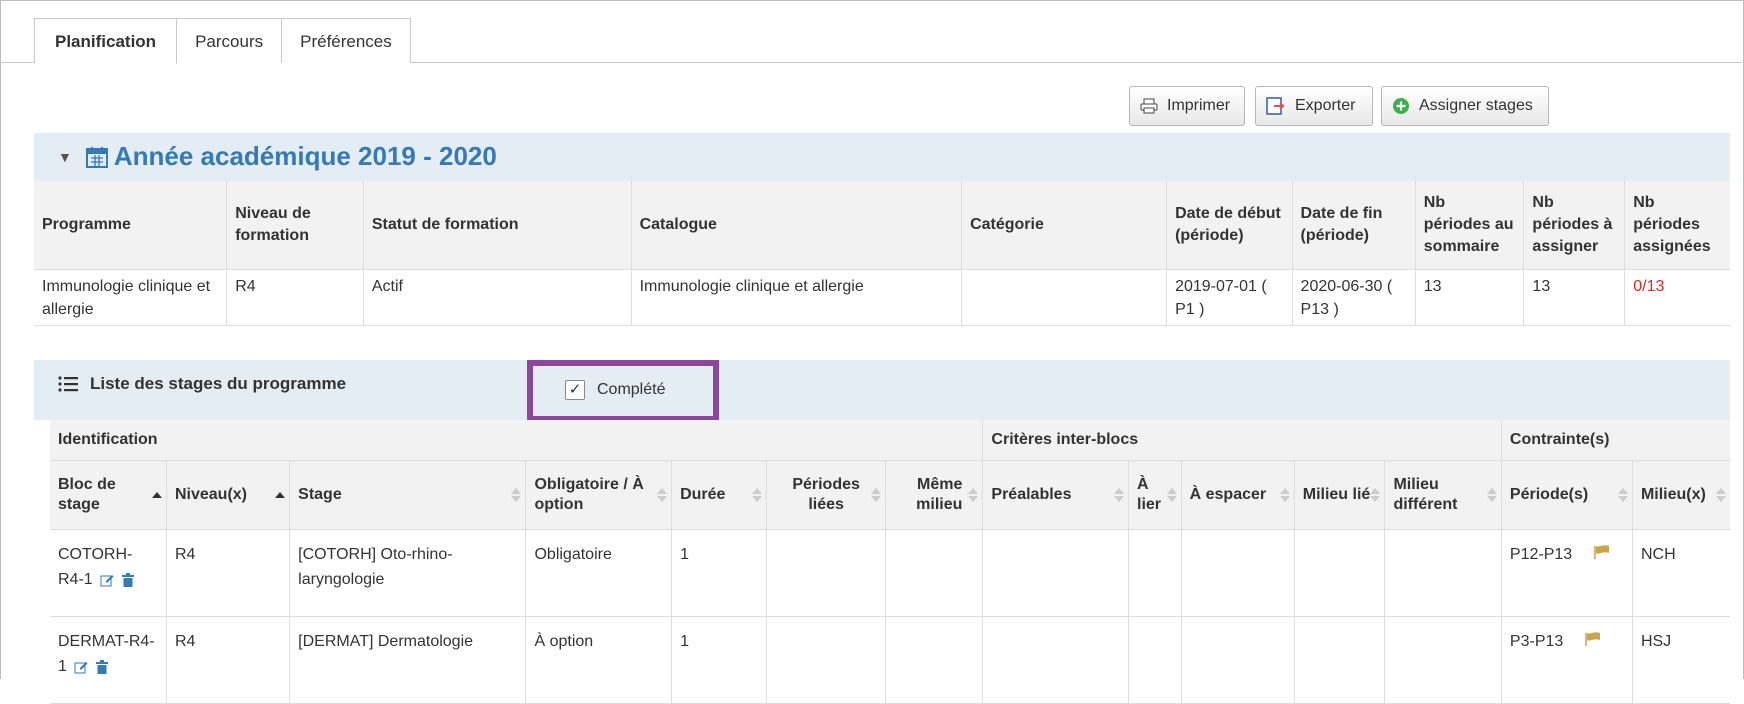 The image size is (1744, 704). I want to click on export-button: Exporter, so click(1314, 106).